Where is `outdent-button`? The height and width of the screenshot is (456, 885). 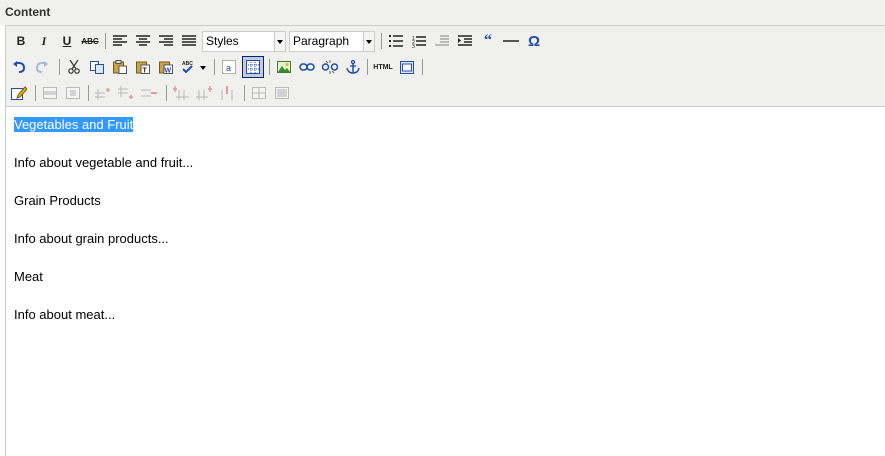 outdent-button is located at coordinates (442, 41).